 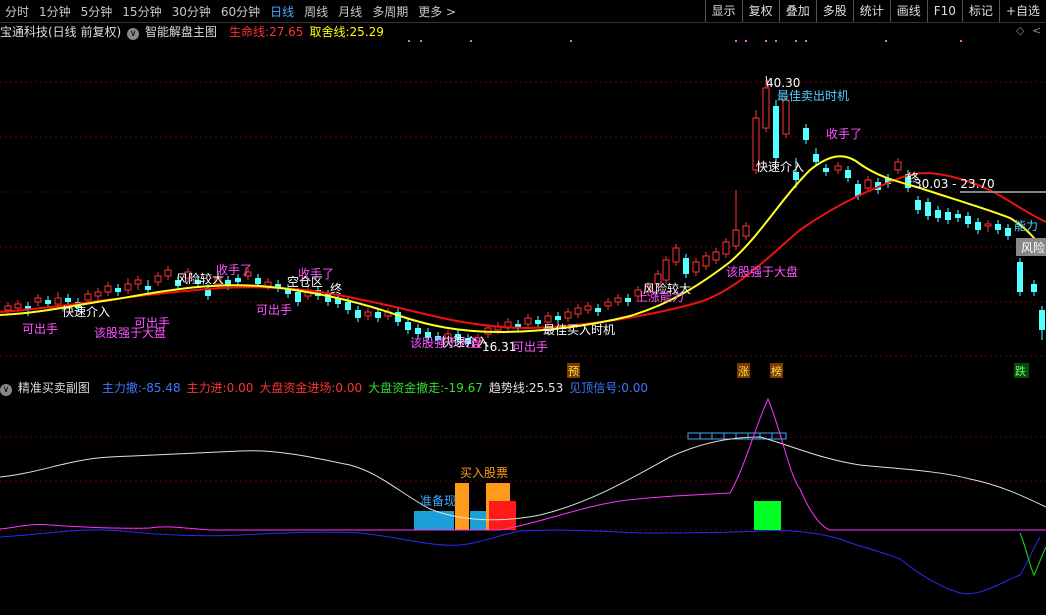 I want to click on main-in-bar, so click(x=502, y=515).